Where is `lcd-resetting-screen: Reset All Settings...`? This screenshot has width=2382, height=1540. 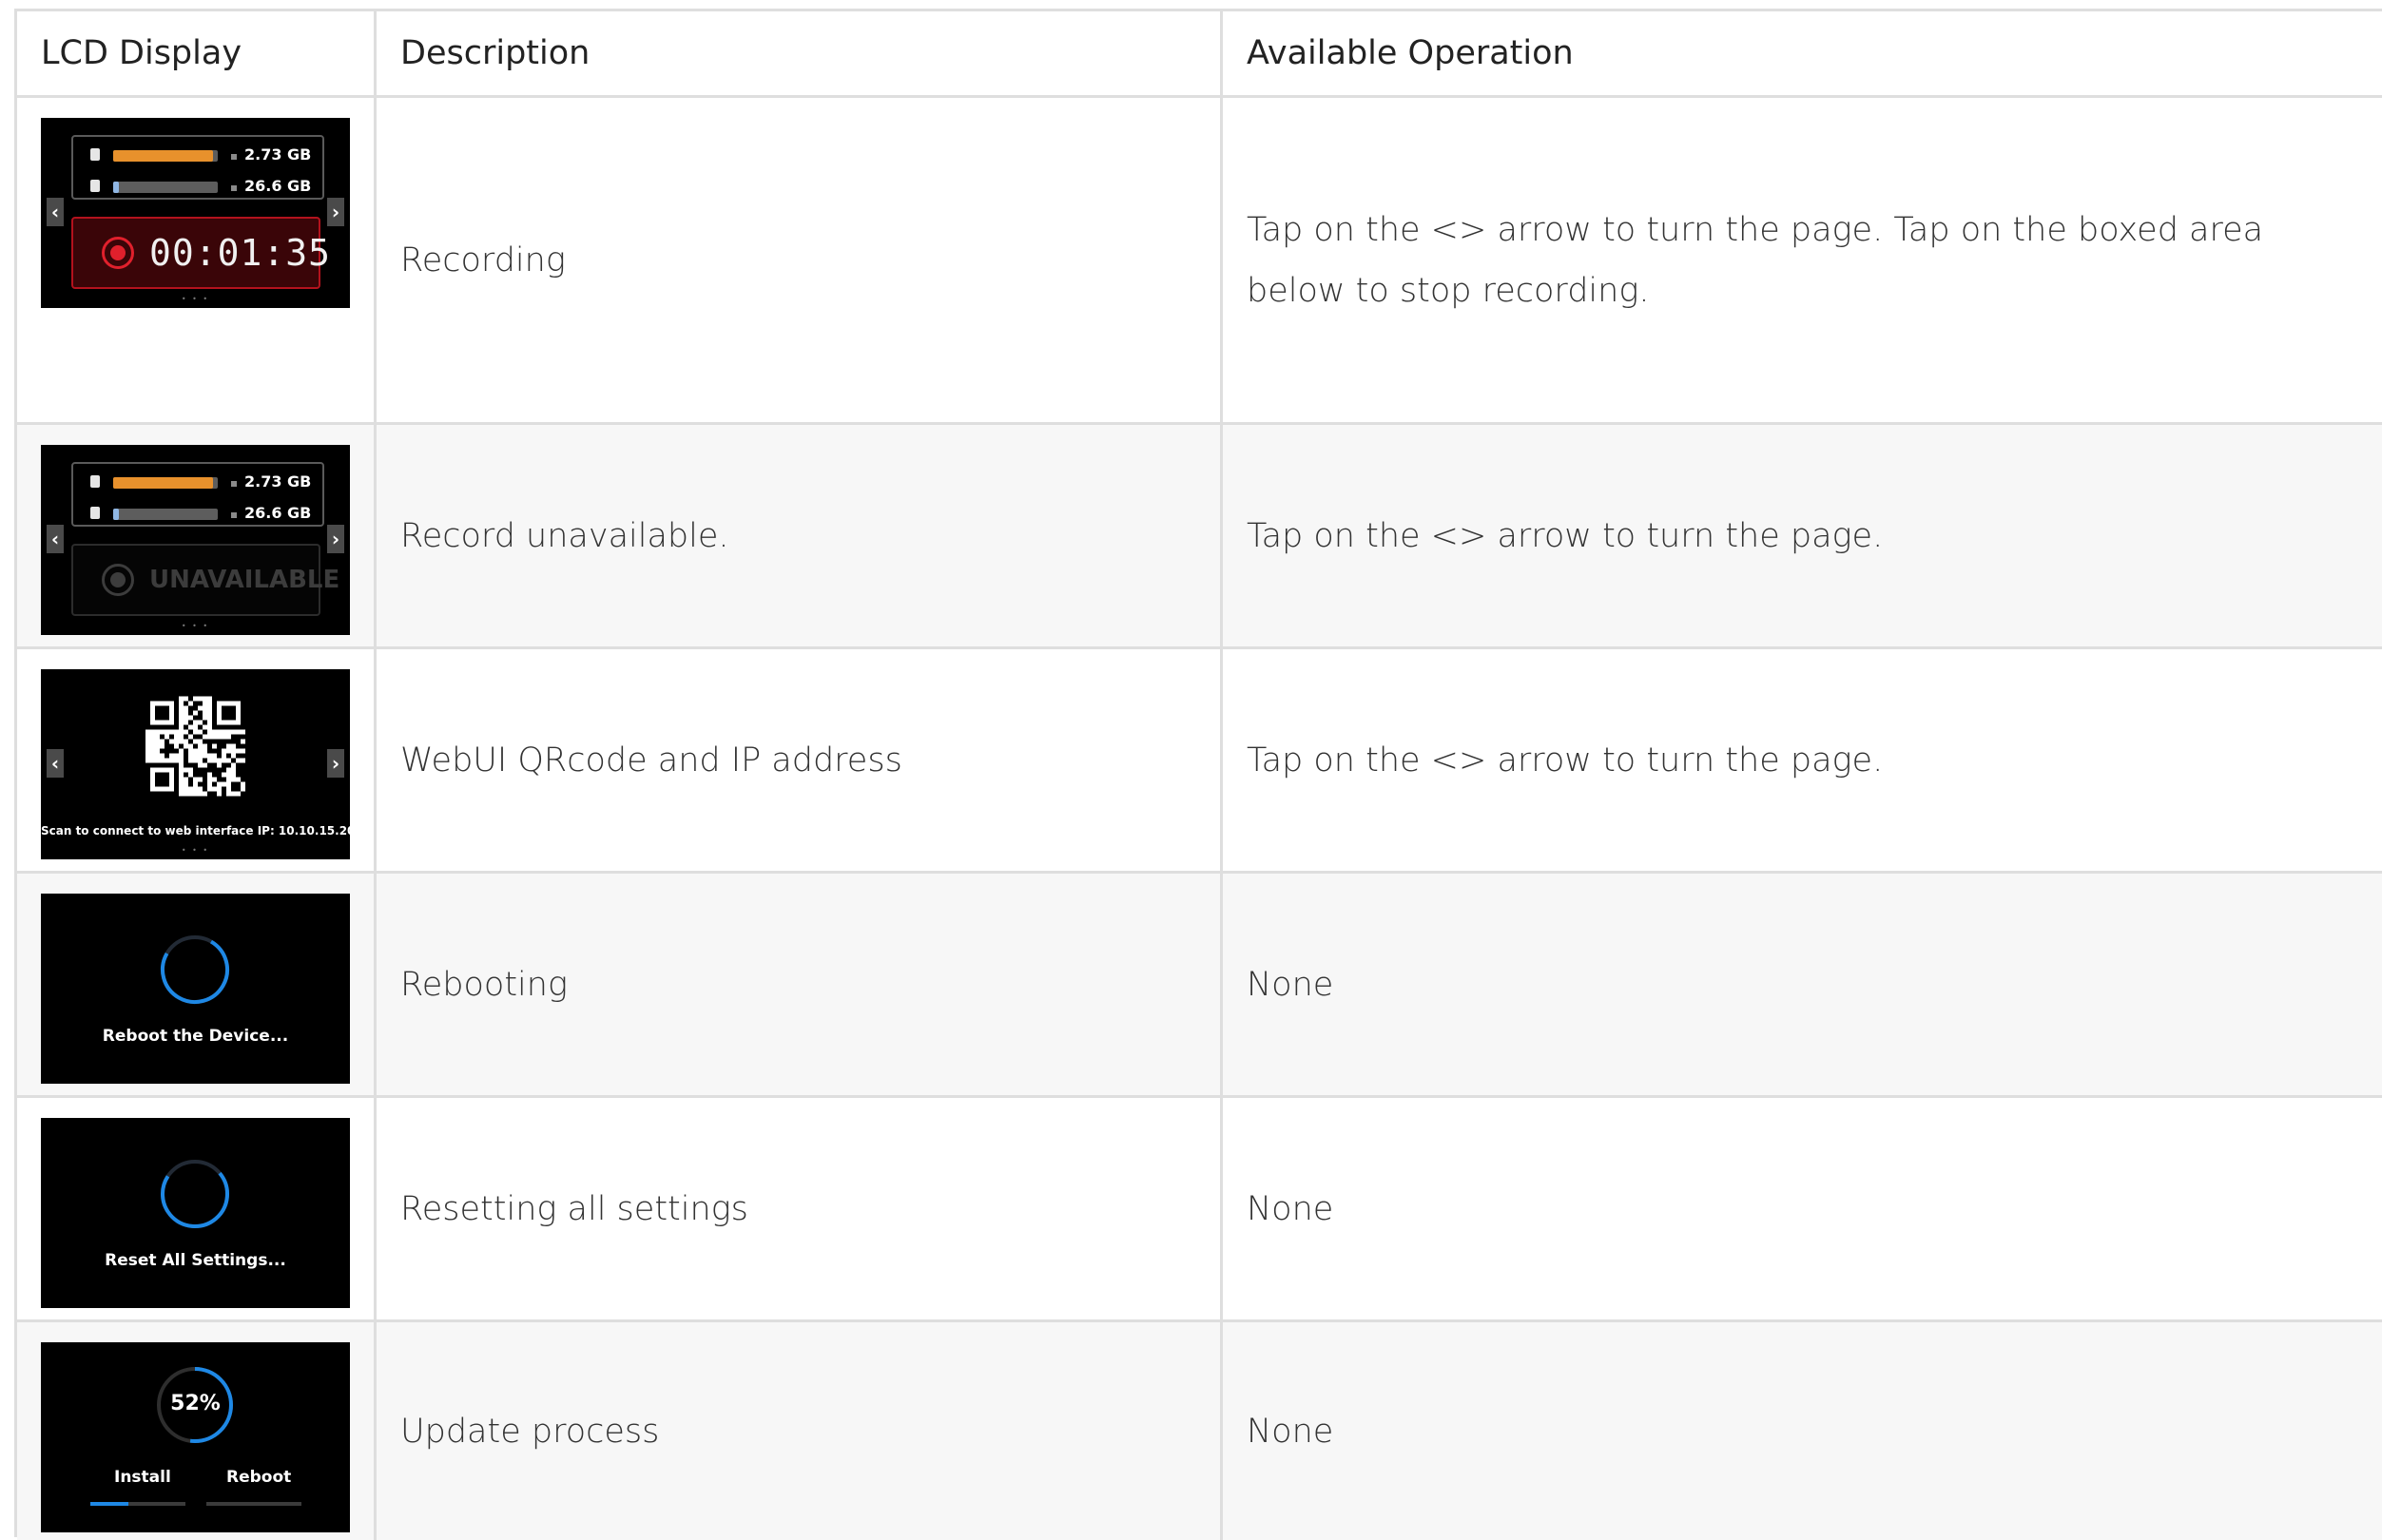 lcd-resetting-screen: Reset All Settings... is located at coordinates (195, 1213).